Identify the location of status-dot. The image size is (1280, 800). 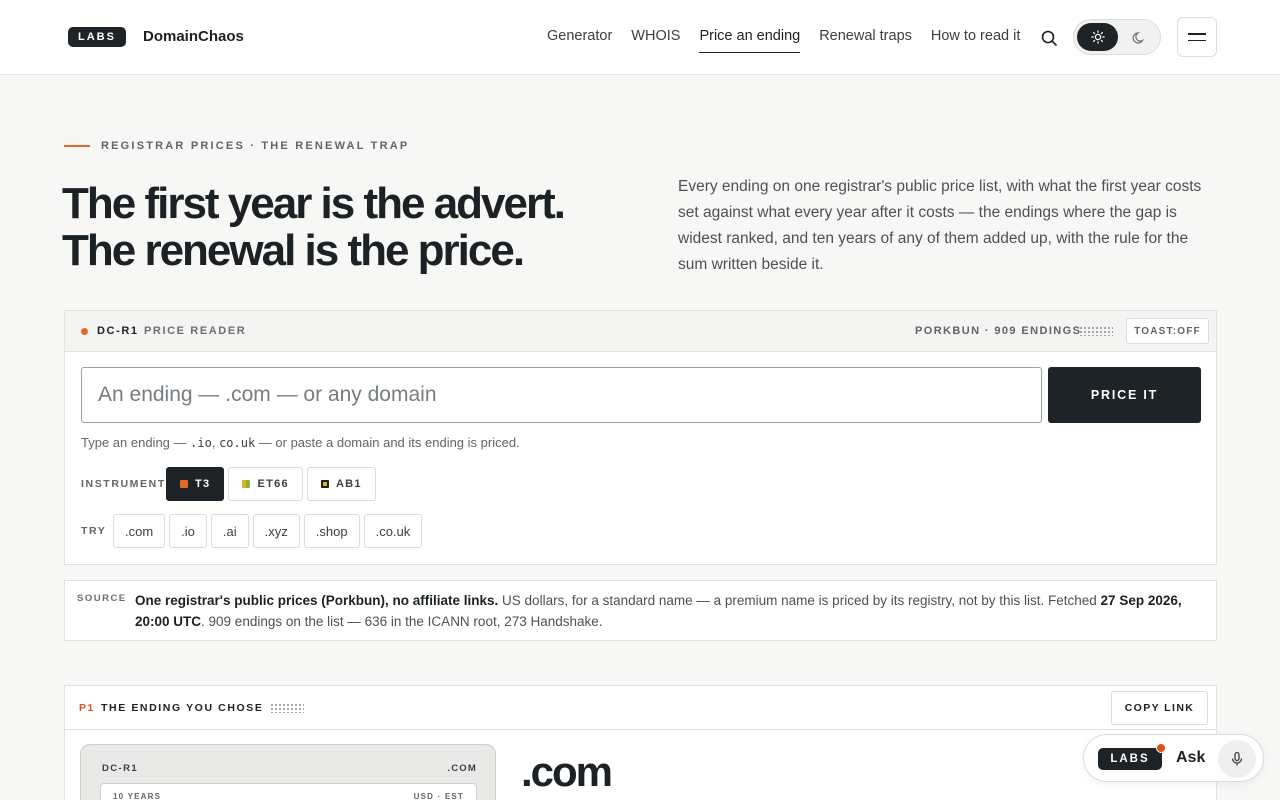
(84, 331).